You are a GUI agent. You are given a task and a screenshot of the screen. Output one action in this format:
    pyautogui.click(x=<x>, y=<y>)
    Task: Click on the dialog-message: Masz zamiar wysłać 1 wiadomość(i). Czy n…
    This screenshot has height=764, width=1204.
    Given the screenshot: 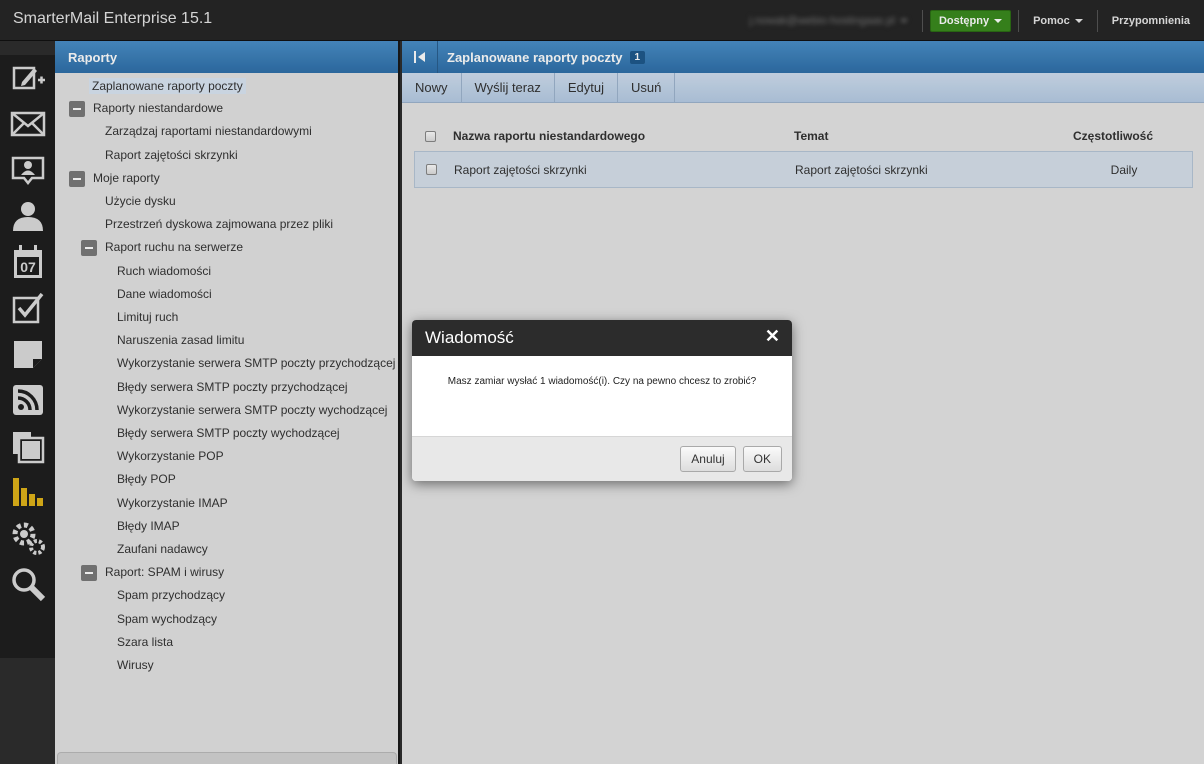 What is the action you would take?
    pyautogui.click(x=602, y=381)
    